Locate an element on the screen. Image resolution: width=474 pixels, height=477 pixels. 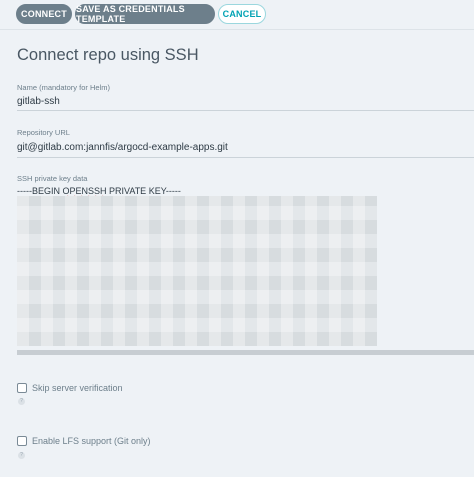
cancel-button: CANCEL is located at coordinates (242, 14).